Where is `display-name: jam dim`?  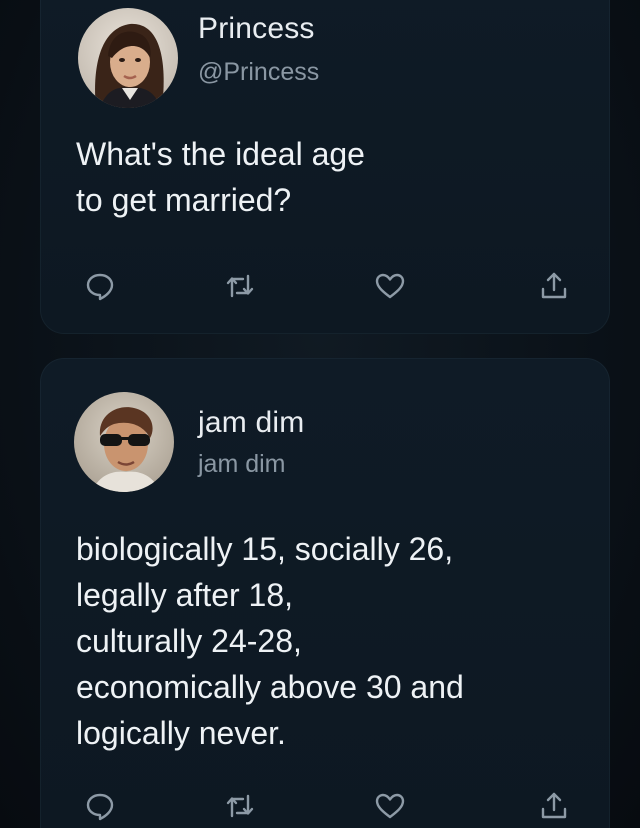
display-name: jam dim is located at coordinates (251, 423).